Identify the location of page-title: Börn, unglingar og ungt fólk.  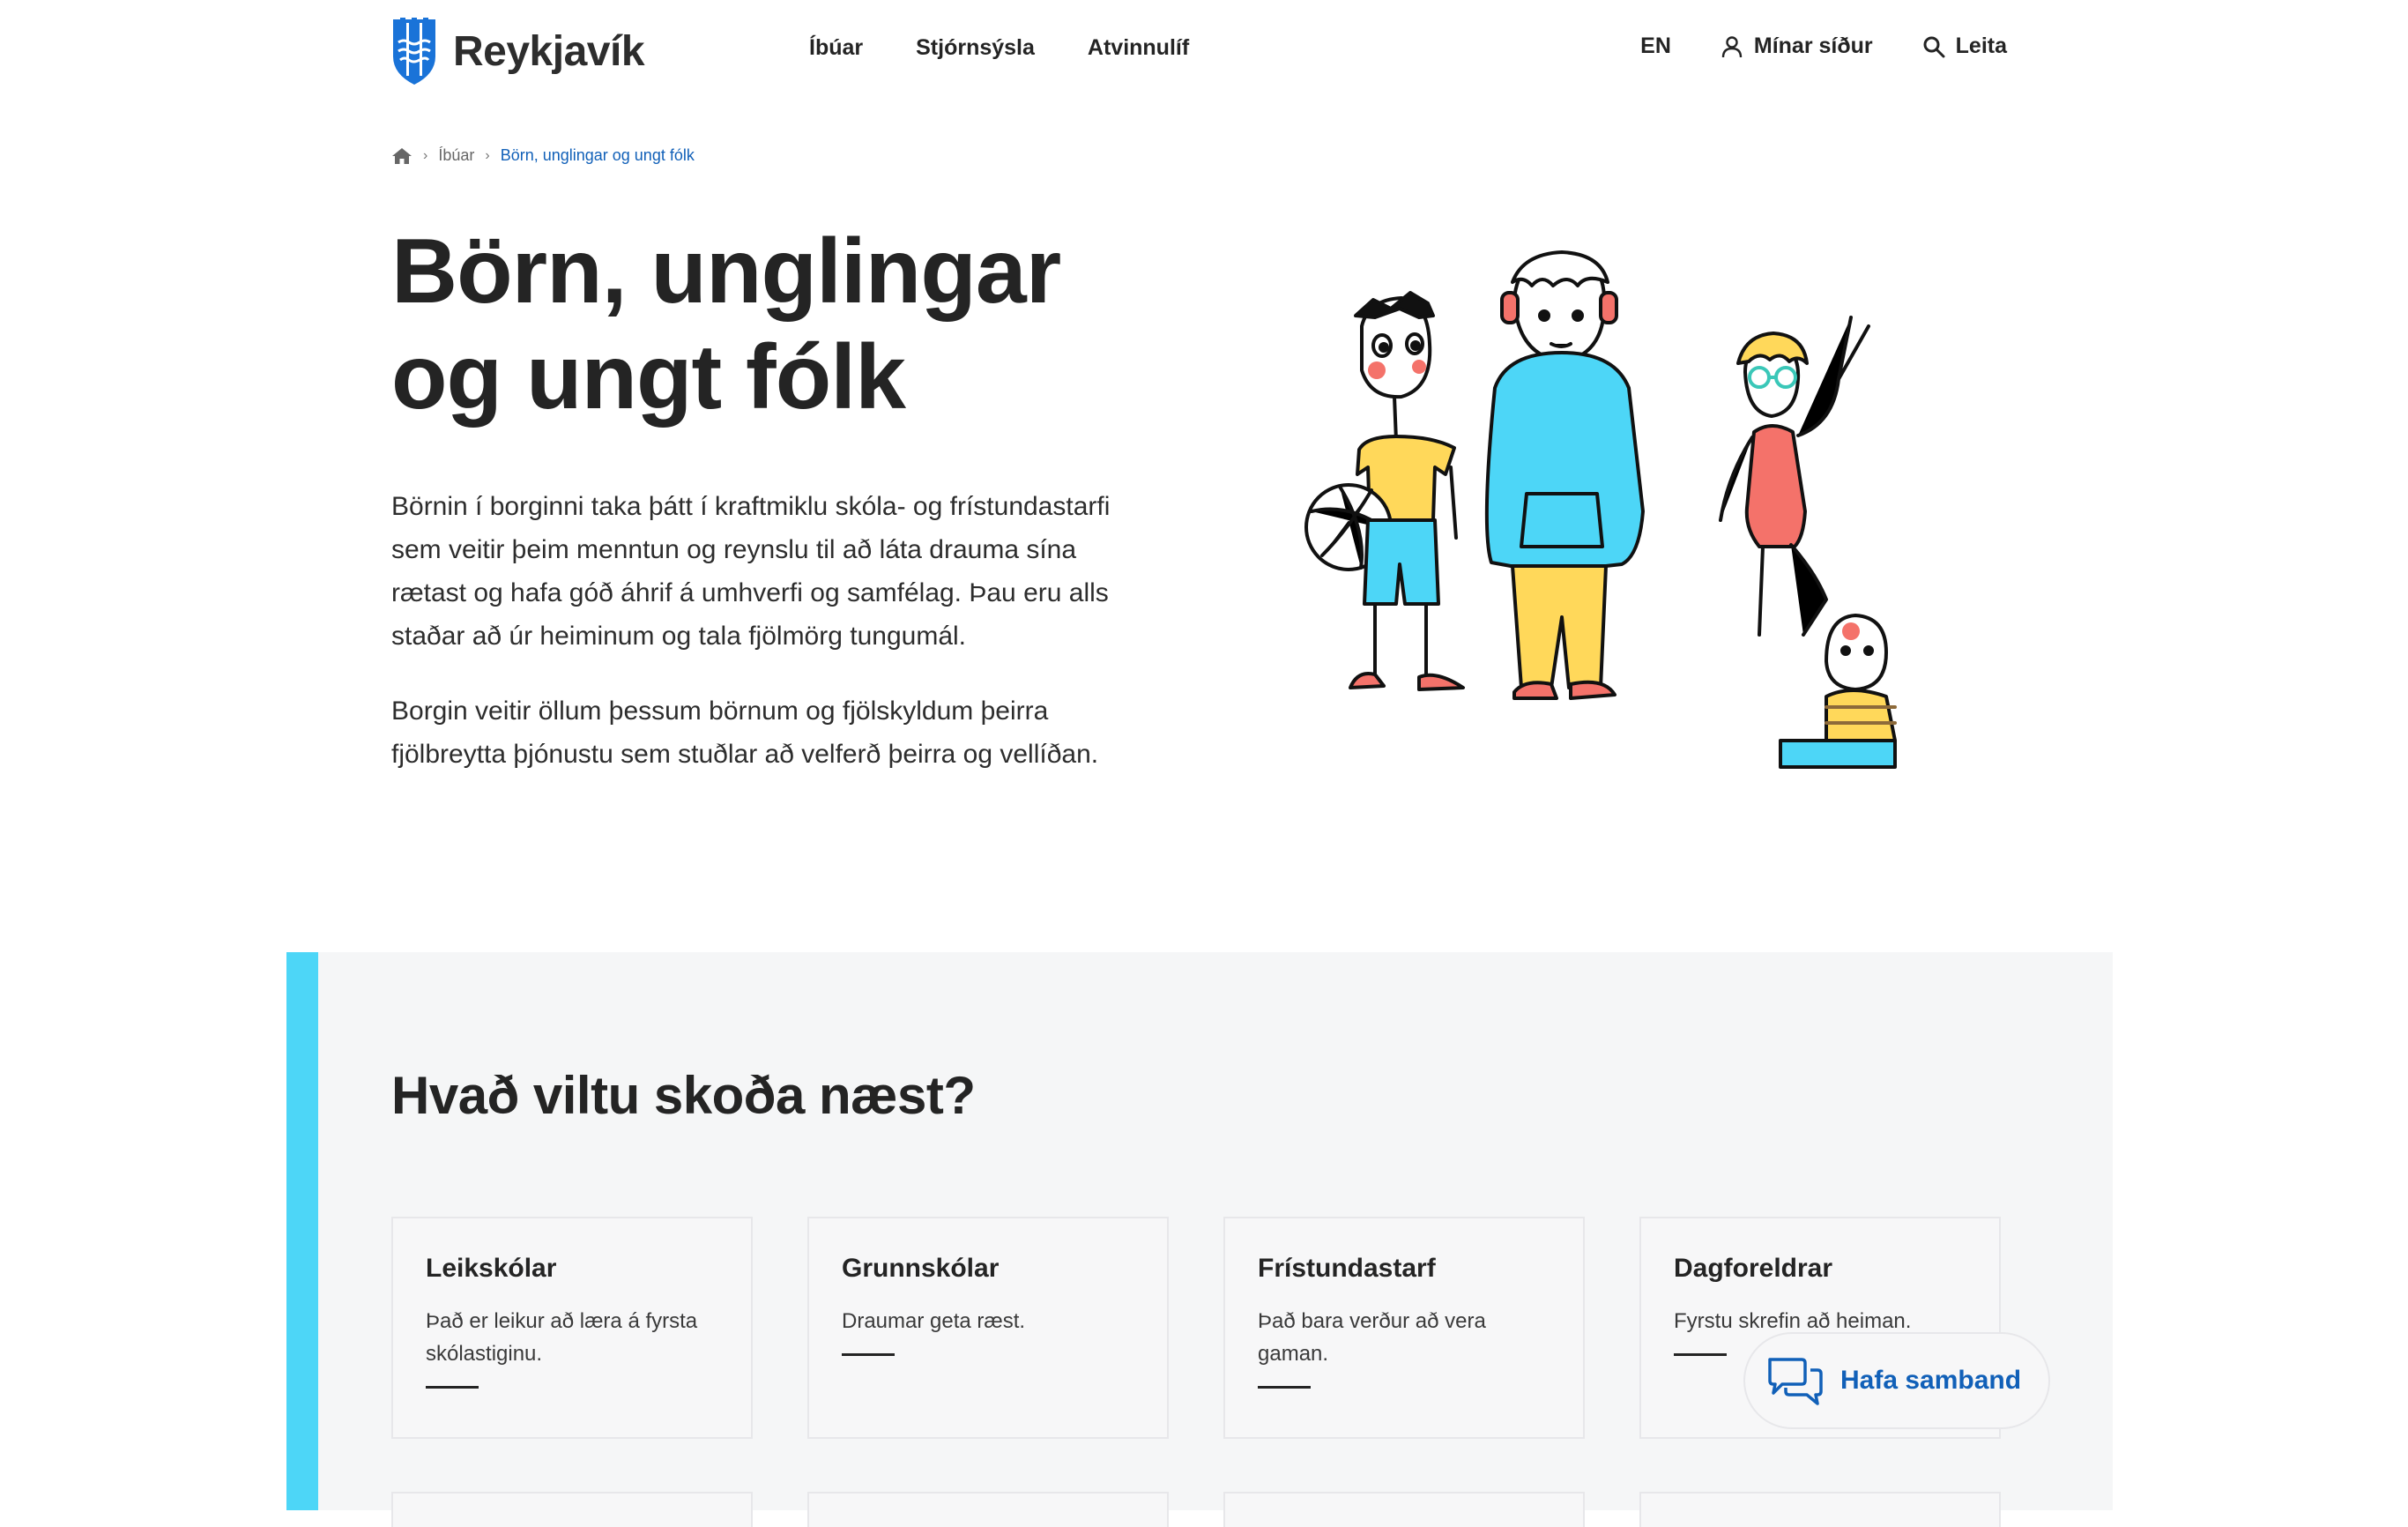
(726, 324).